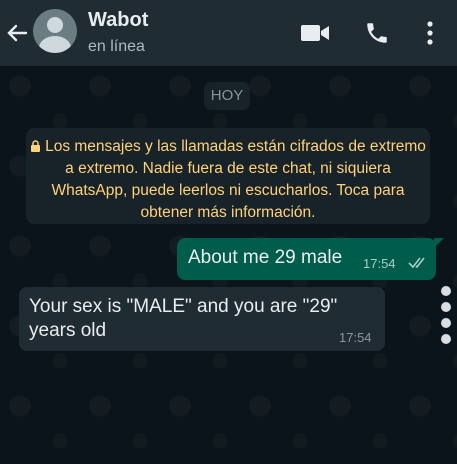 The height and width of the screenshot is (464, 457). What do you see at coordinates (55, 31) in the screenshot?
I see `avatar` at bounding box center [55, 31].